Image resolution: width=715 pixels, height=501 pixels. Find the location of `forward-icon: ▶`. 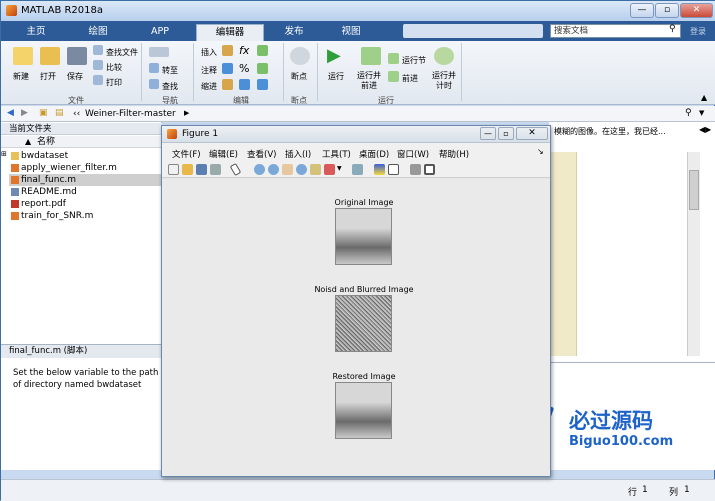

forward-icon: ▶ is located at coordinates (24, 113).